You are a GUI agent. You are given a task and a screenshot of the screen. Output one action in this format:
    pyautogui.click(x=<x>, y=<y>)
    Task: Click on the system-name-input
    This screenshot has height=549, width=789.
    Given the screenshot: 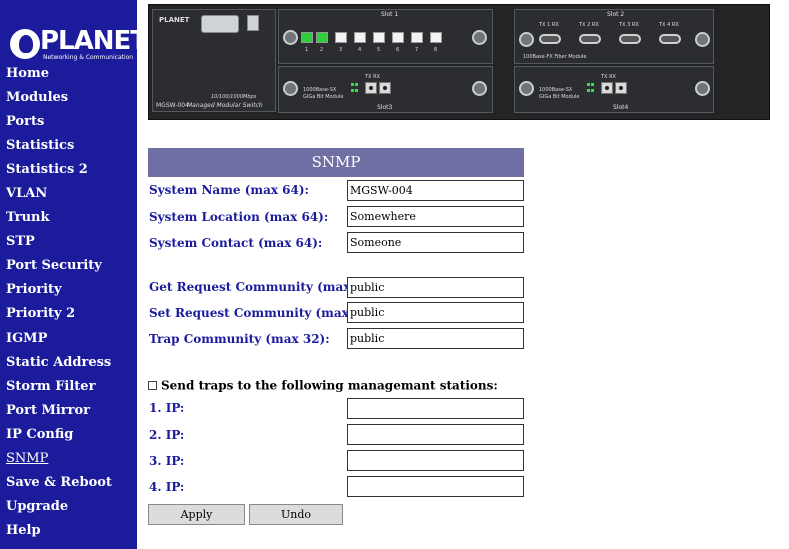 What is the action you would take?
    pyautogui.click(x=435, y=190)
    